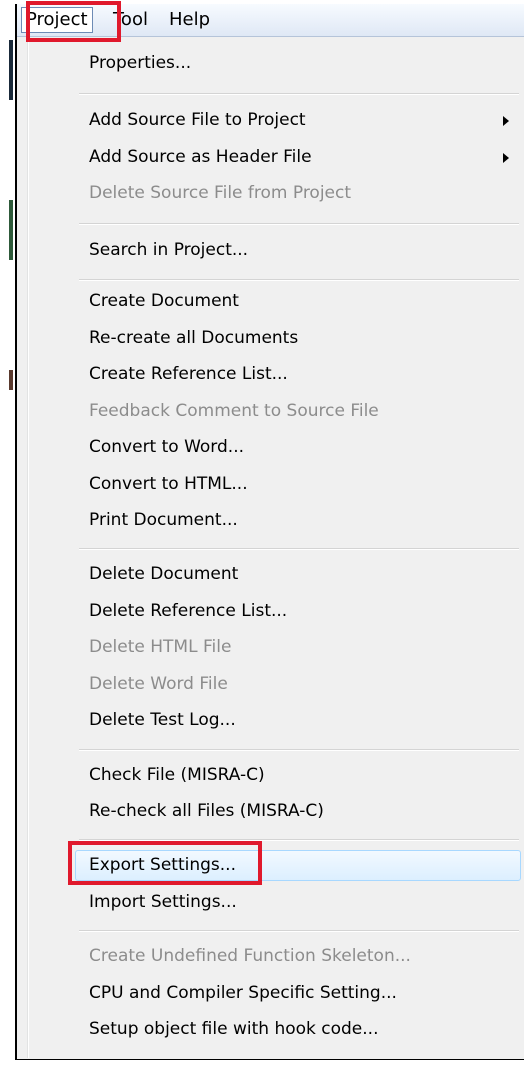  Describe the element at coordinates (220, 193) in the screenshot. I see `menu-item-label: Delete Source File from Project` at that location.